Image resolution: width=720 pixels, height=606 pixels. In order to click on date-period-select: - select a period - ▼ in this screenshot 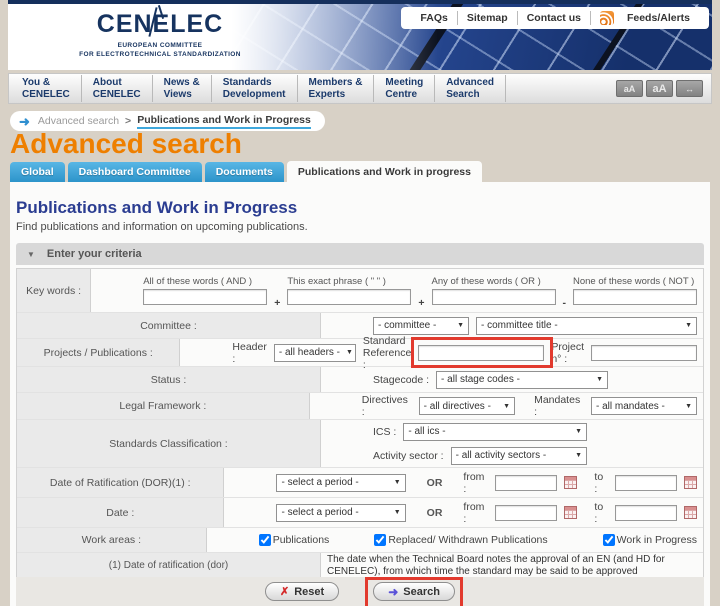, I will do `click(341, 512)`.